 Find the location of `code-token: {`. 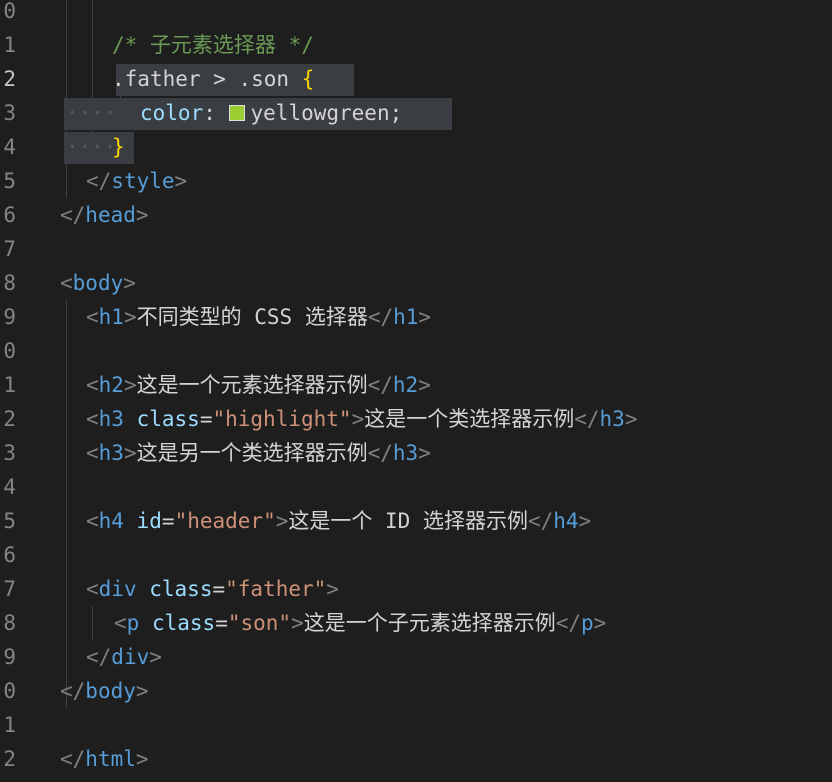

code-token: { is located at coordinates (308, 79).